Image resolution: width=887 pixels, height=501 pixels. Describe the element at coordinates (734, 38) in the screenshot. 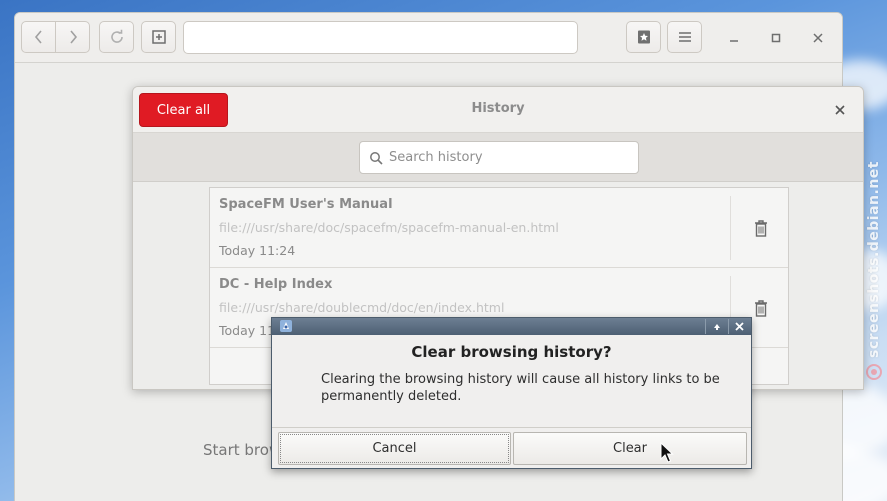

I see `minimize-button` at that location.